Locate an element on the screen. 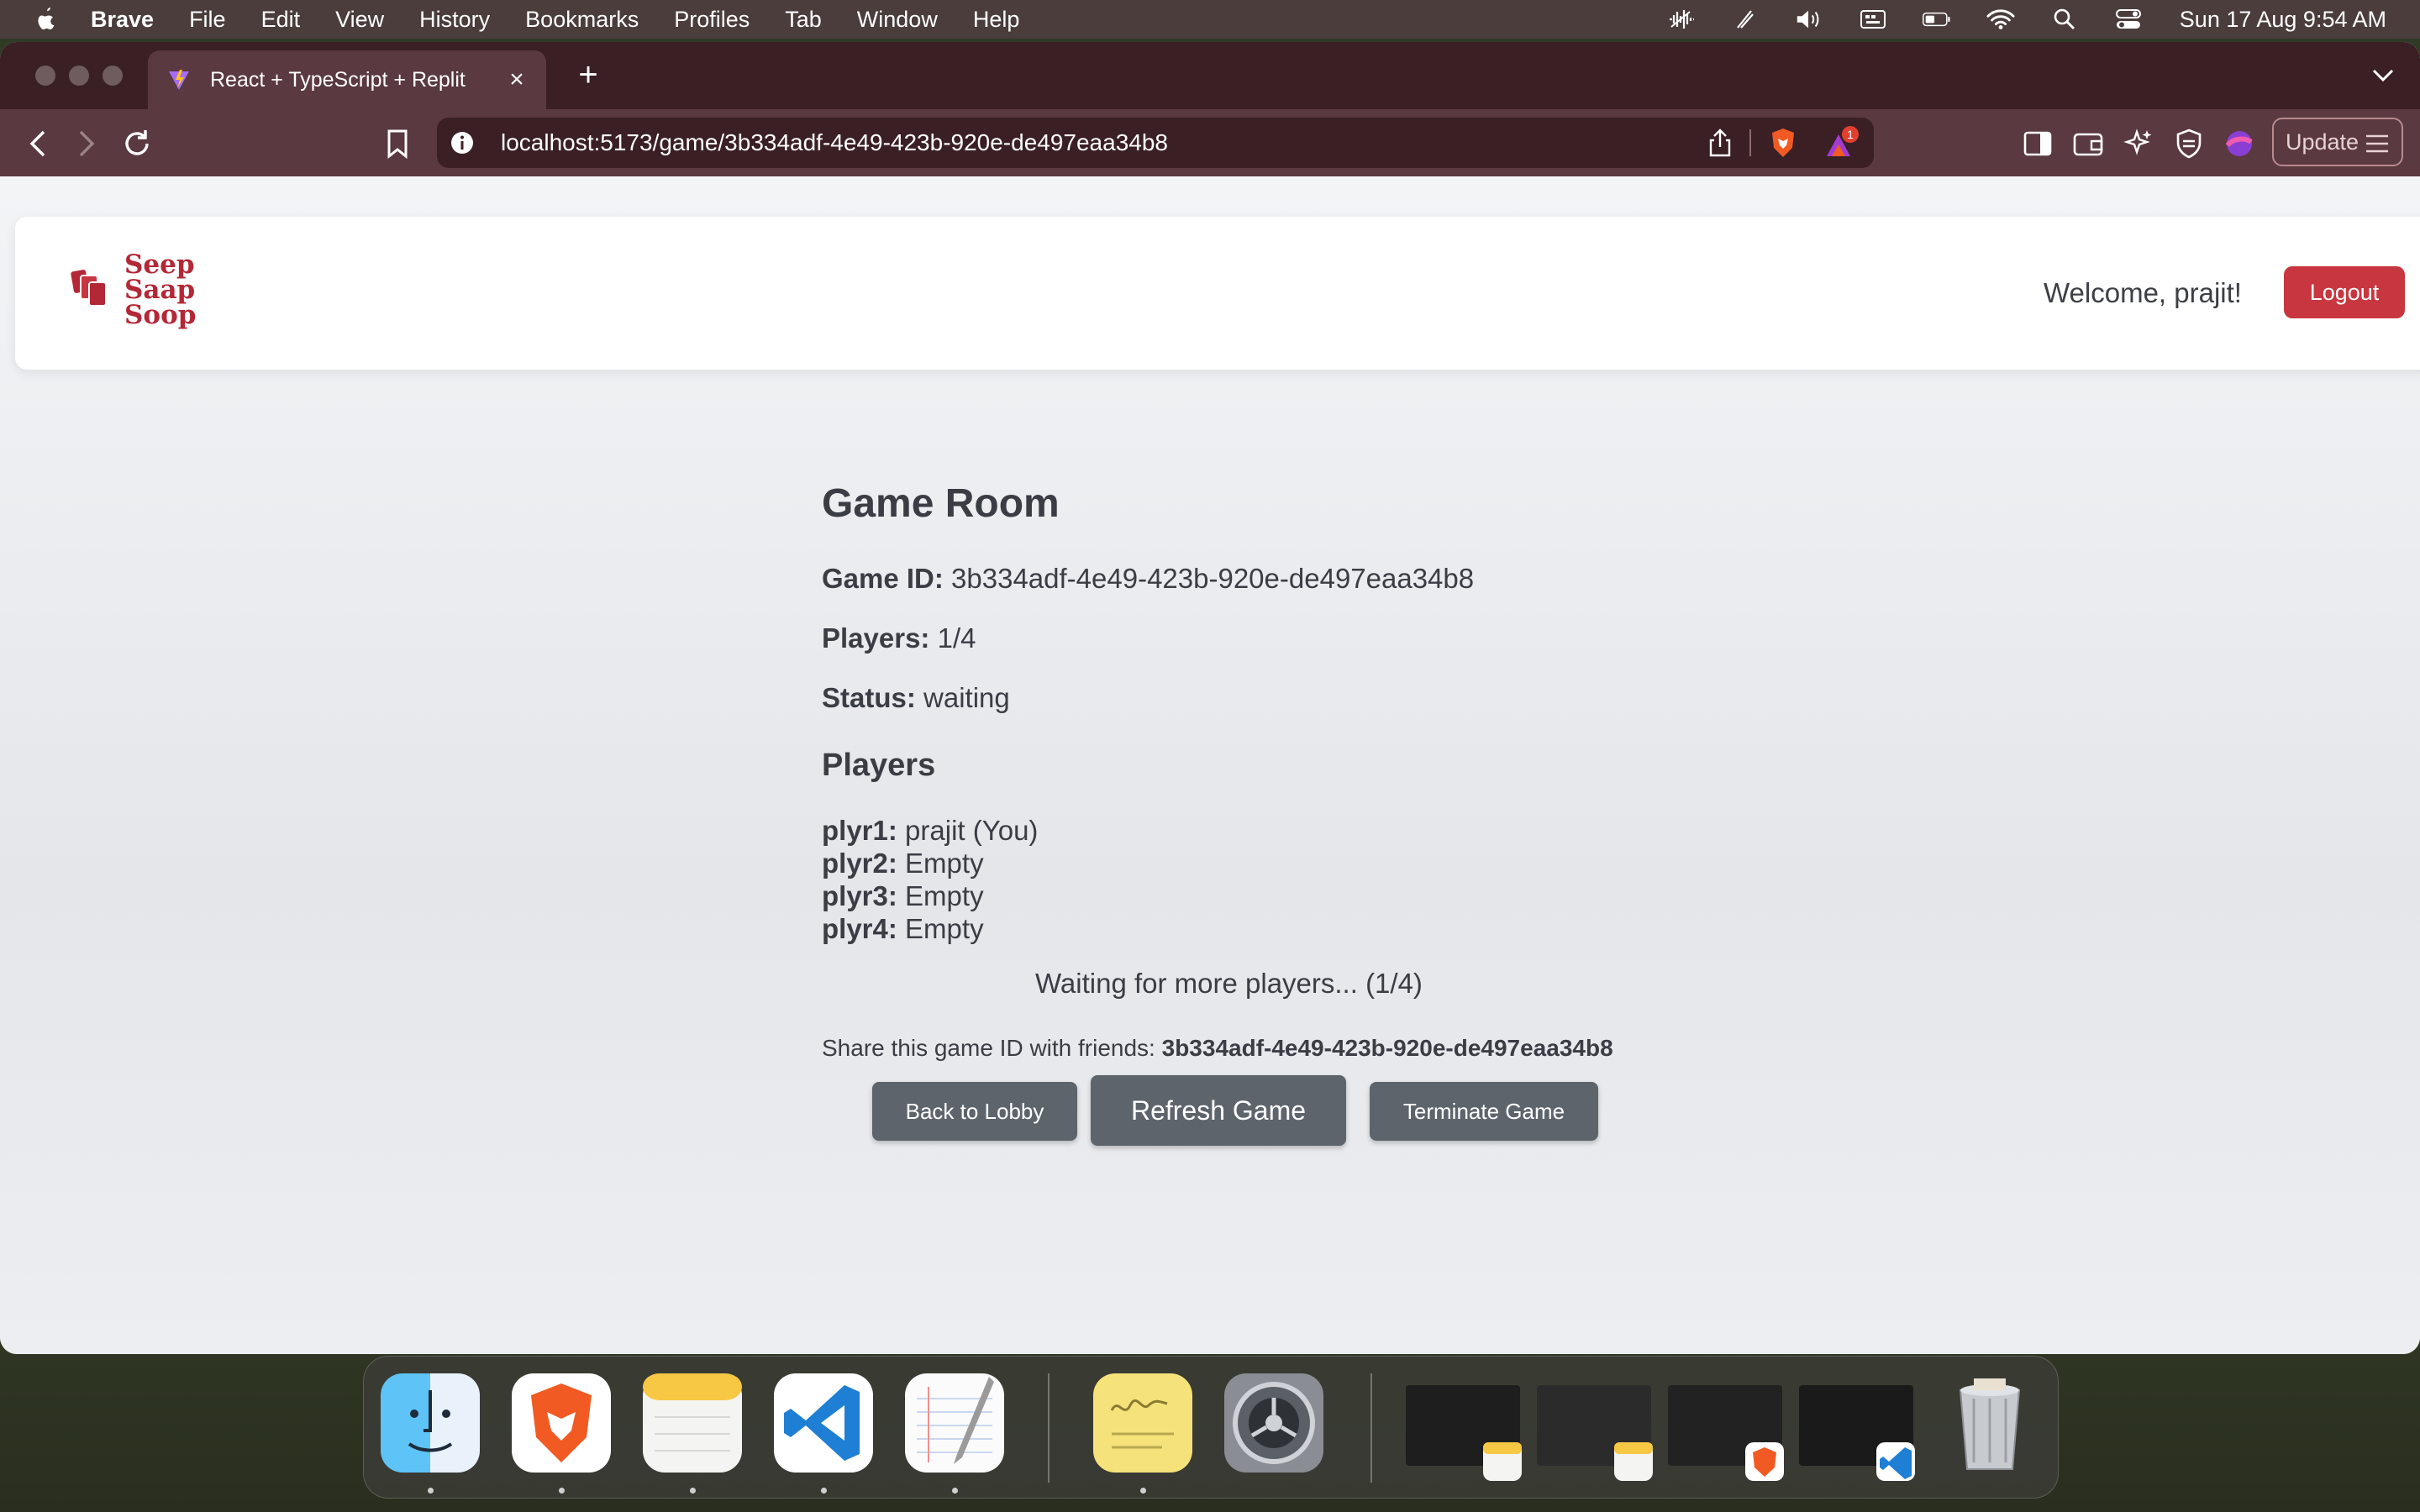  brave-icon is located at coordinates (561, 1423).